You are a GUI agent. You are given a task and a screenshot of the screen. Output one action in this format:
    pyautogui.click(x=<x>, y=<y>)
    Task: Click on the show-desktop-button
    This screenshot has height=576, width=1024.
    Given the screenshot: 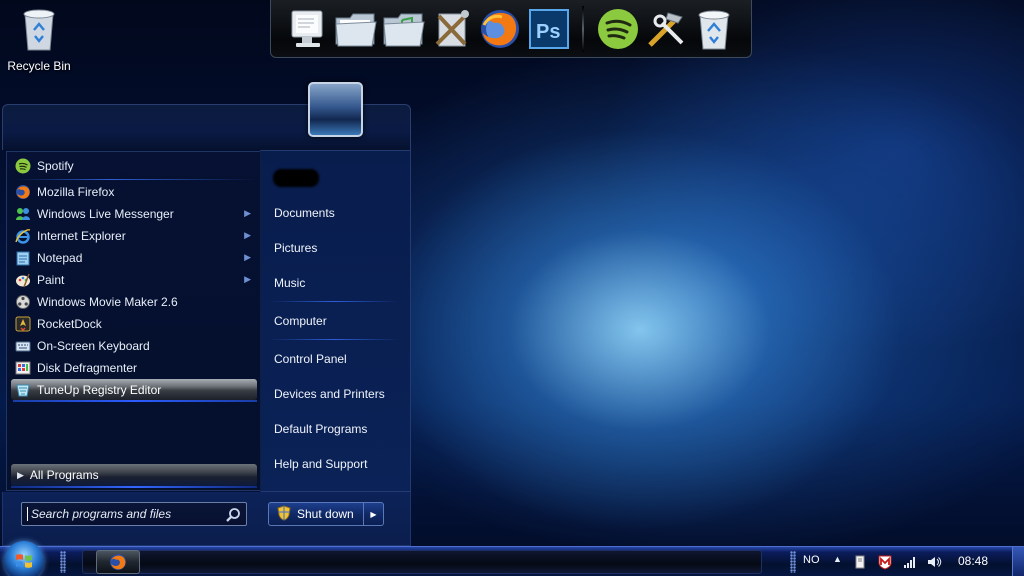 What is the action you would take?
    pyautogui.click(x=1018, y=561)
    